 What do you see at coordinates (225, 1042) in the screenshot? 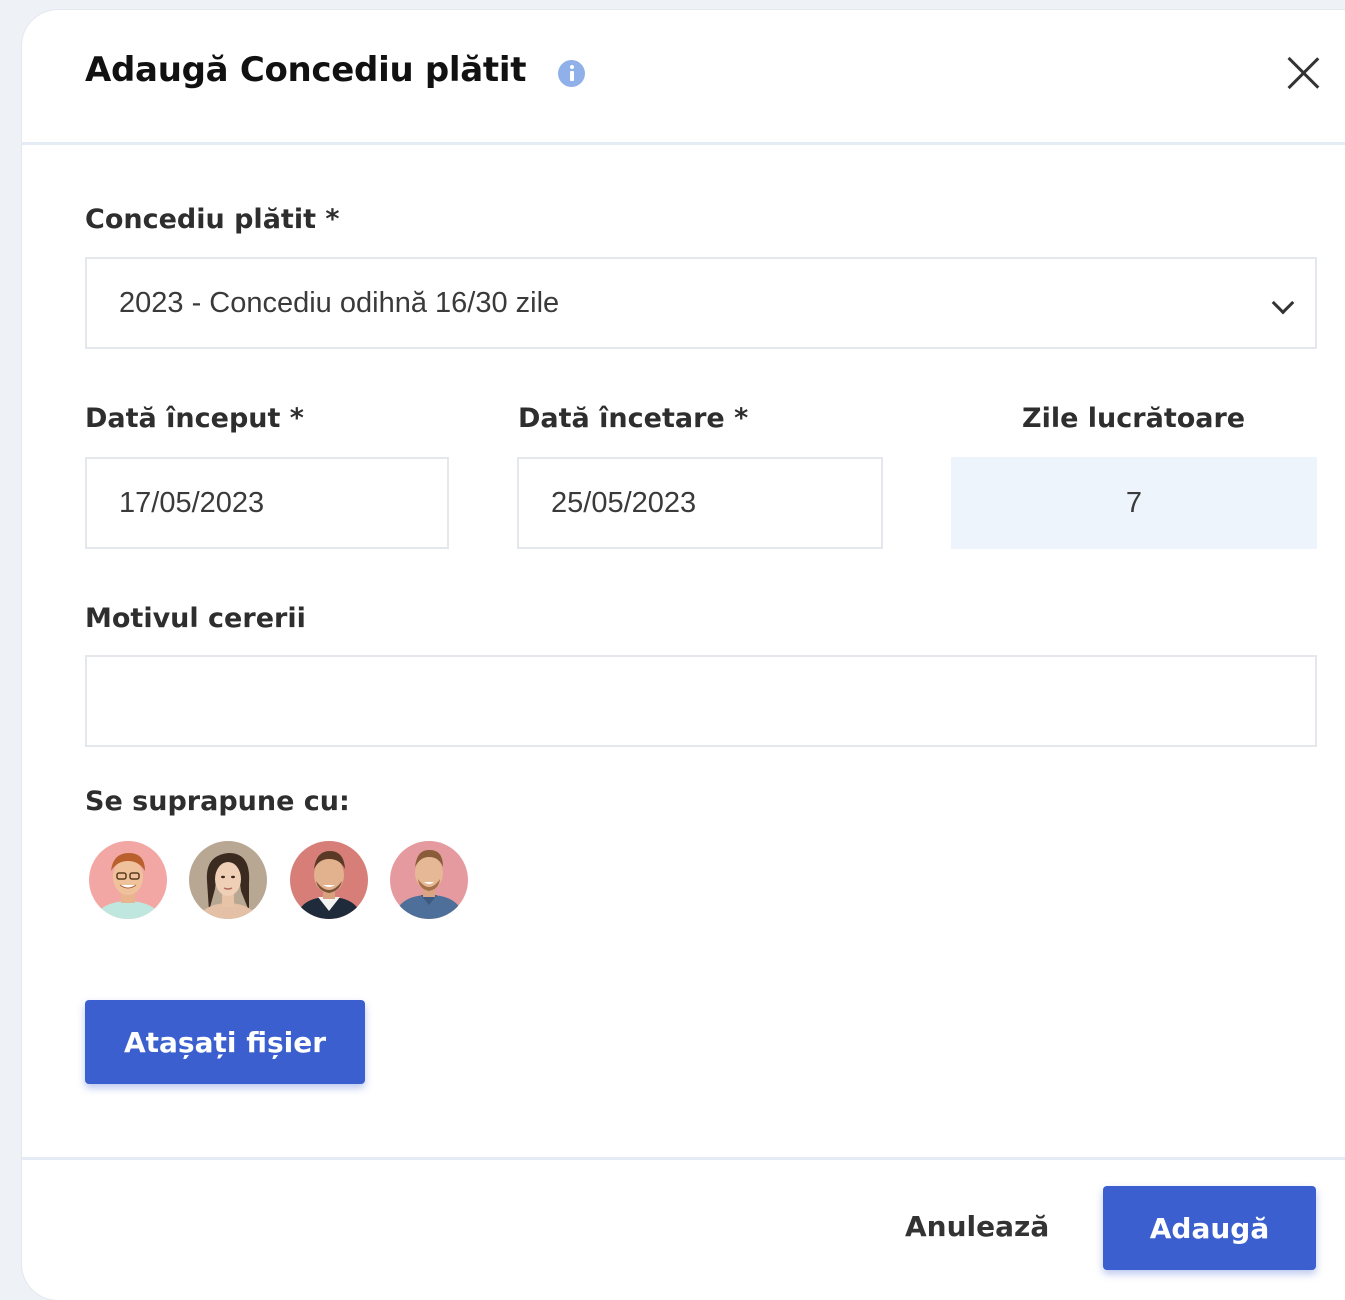
I see `attach-file-button: Atașați fișier` at bounding box center [225, 1042].